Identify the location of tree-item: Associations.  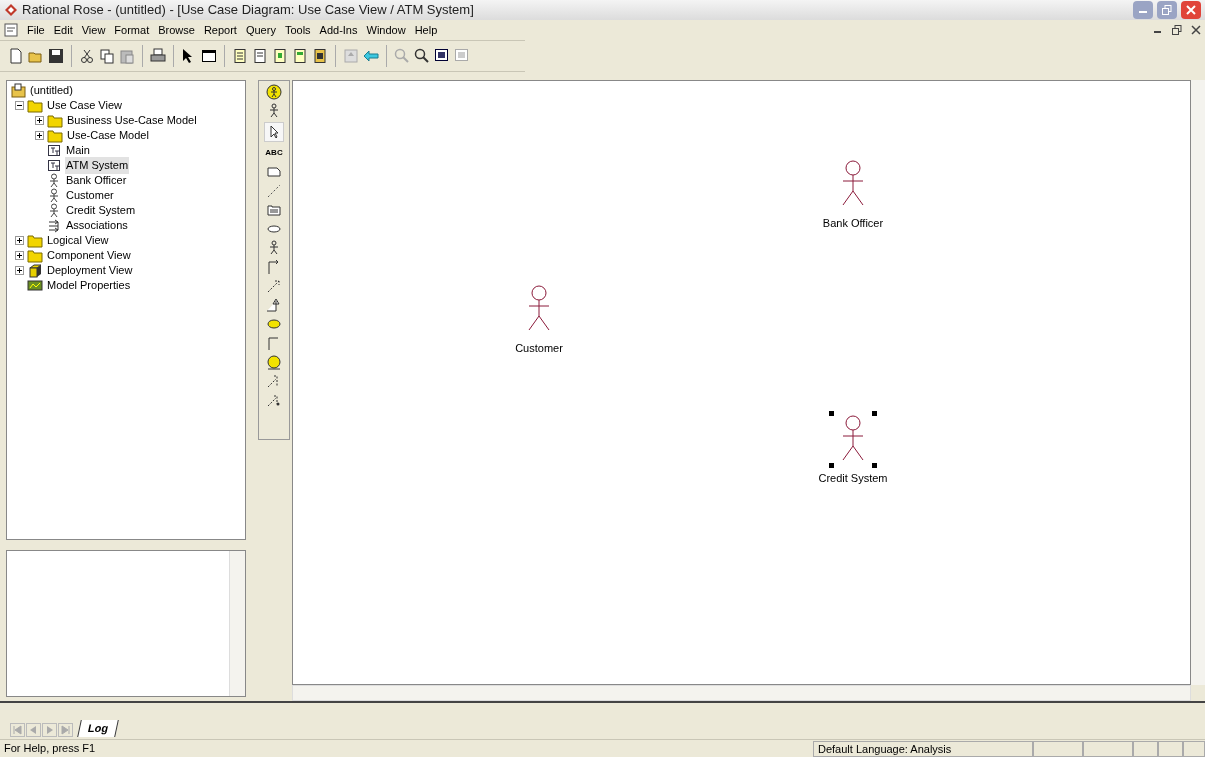
(97, 225).